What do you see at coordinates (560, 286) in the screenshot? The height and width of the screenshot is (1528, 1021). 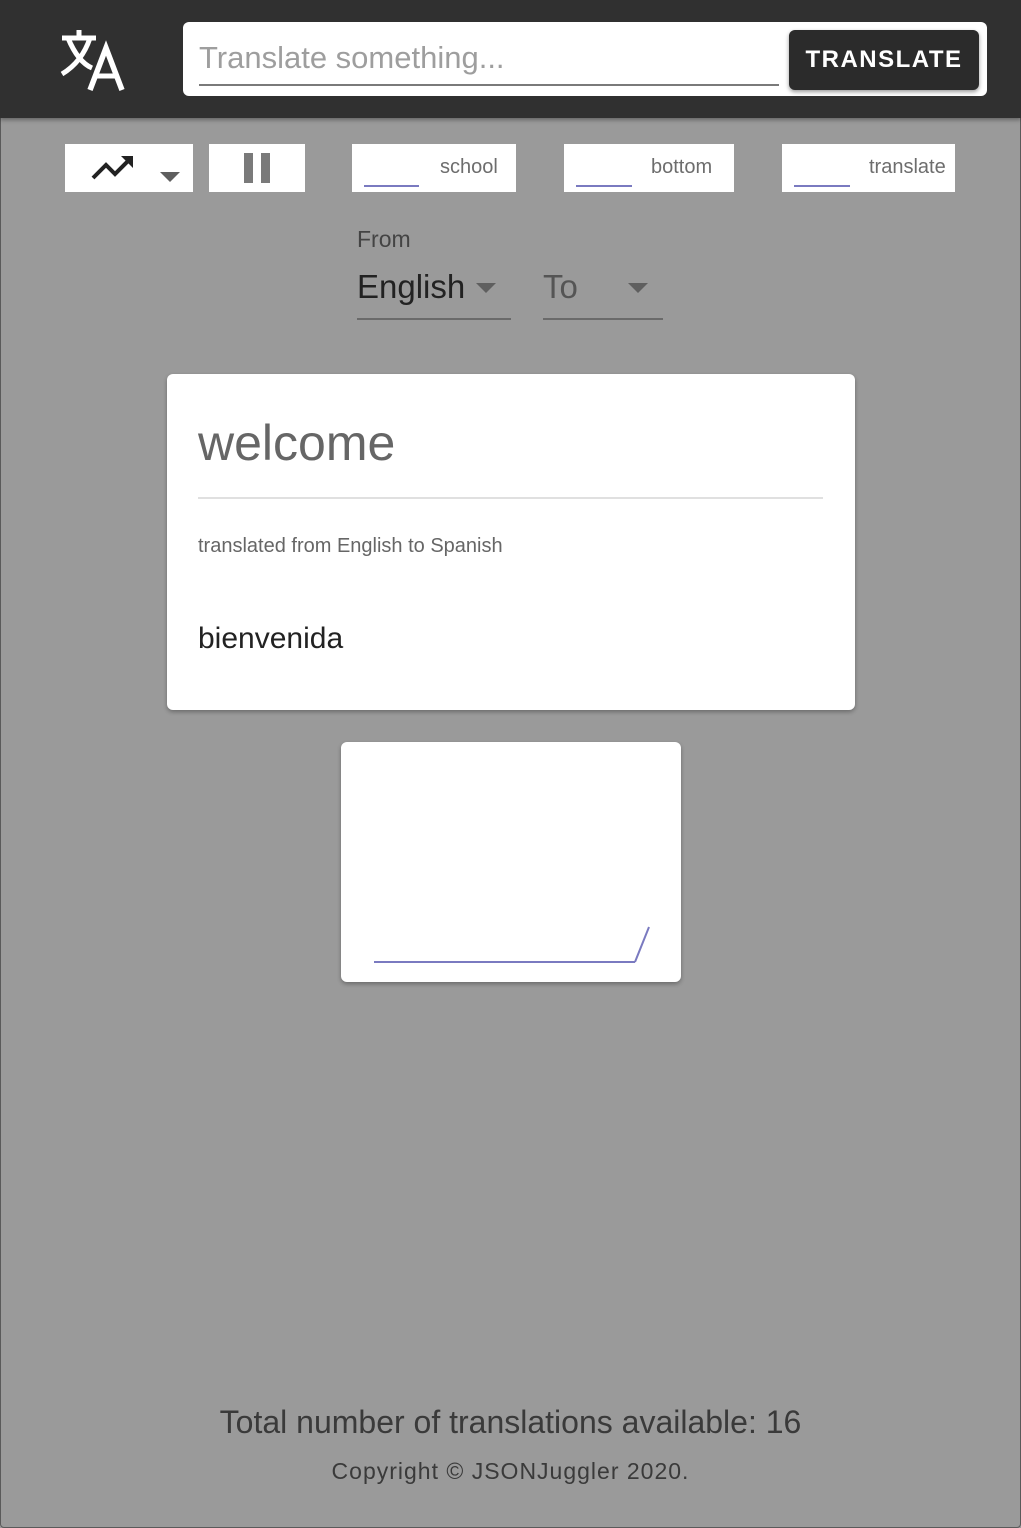 I see `to-language-placeholder: To` at bounding box center [560, 286].